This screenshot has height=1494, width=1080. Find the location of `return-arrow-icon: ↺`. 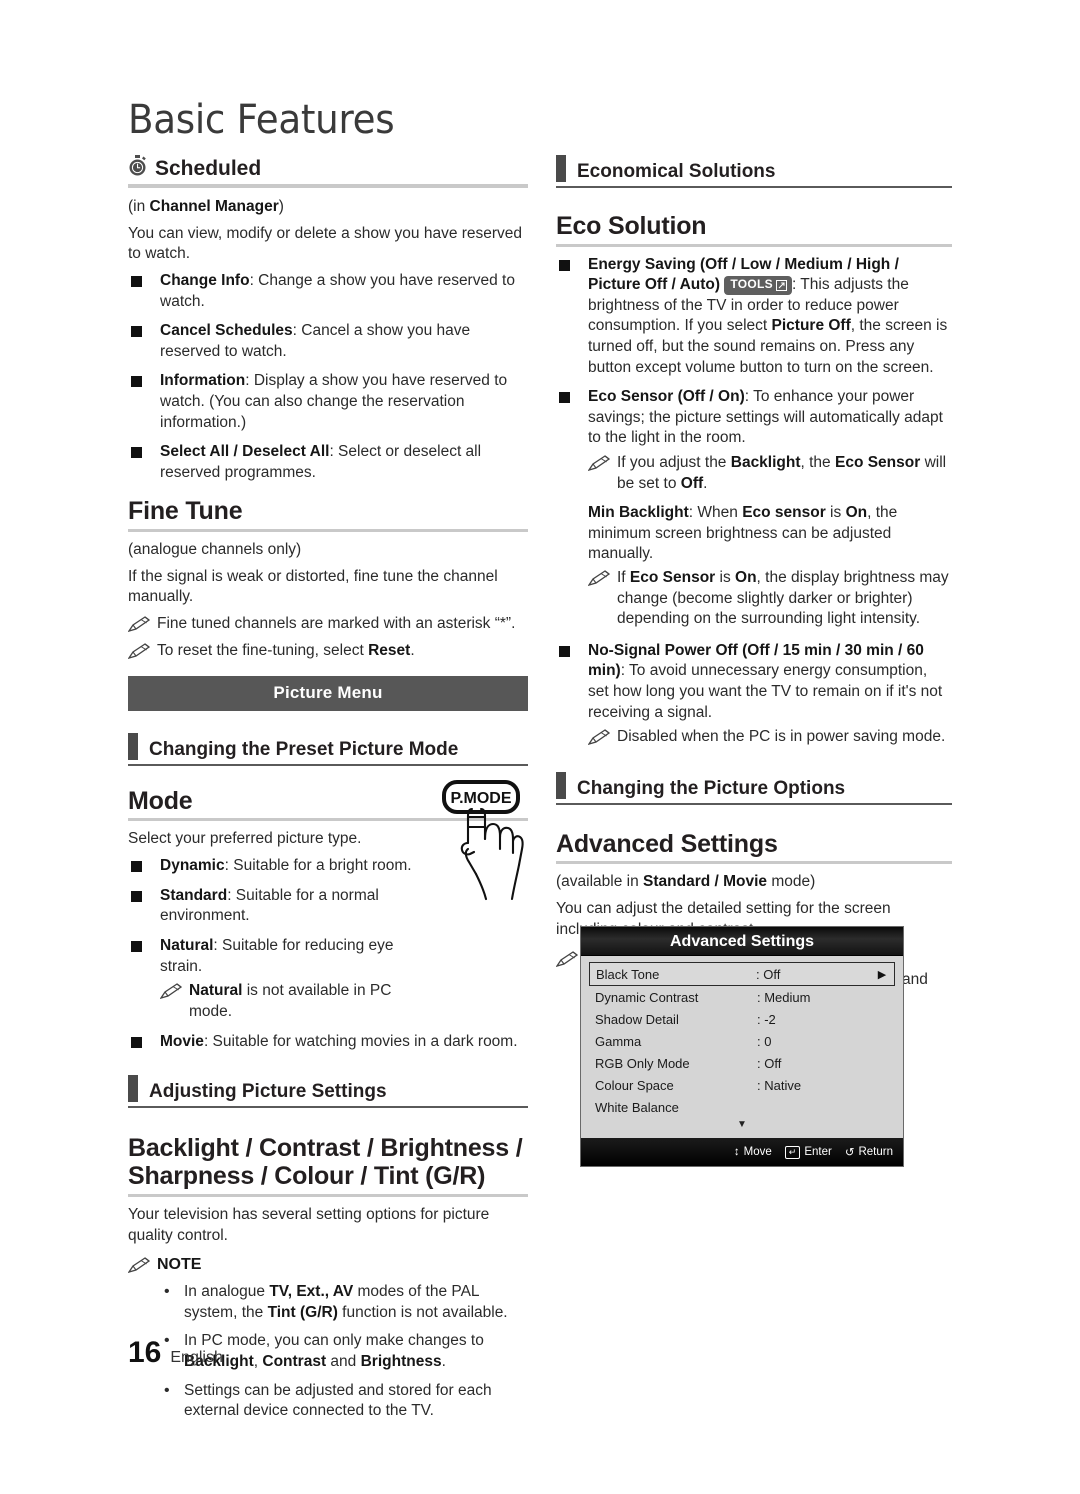

return-arrow-icon: ↺ is located at coordinates (849, 1153).